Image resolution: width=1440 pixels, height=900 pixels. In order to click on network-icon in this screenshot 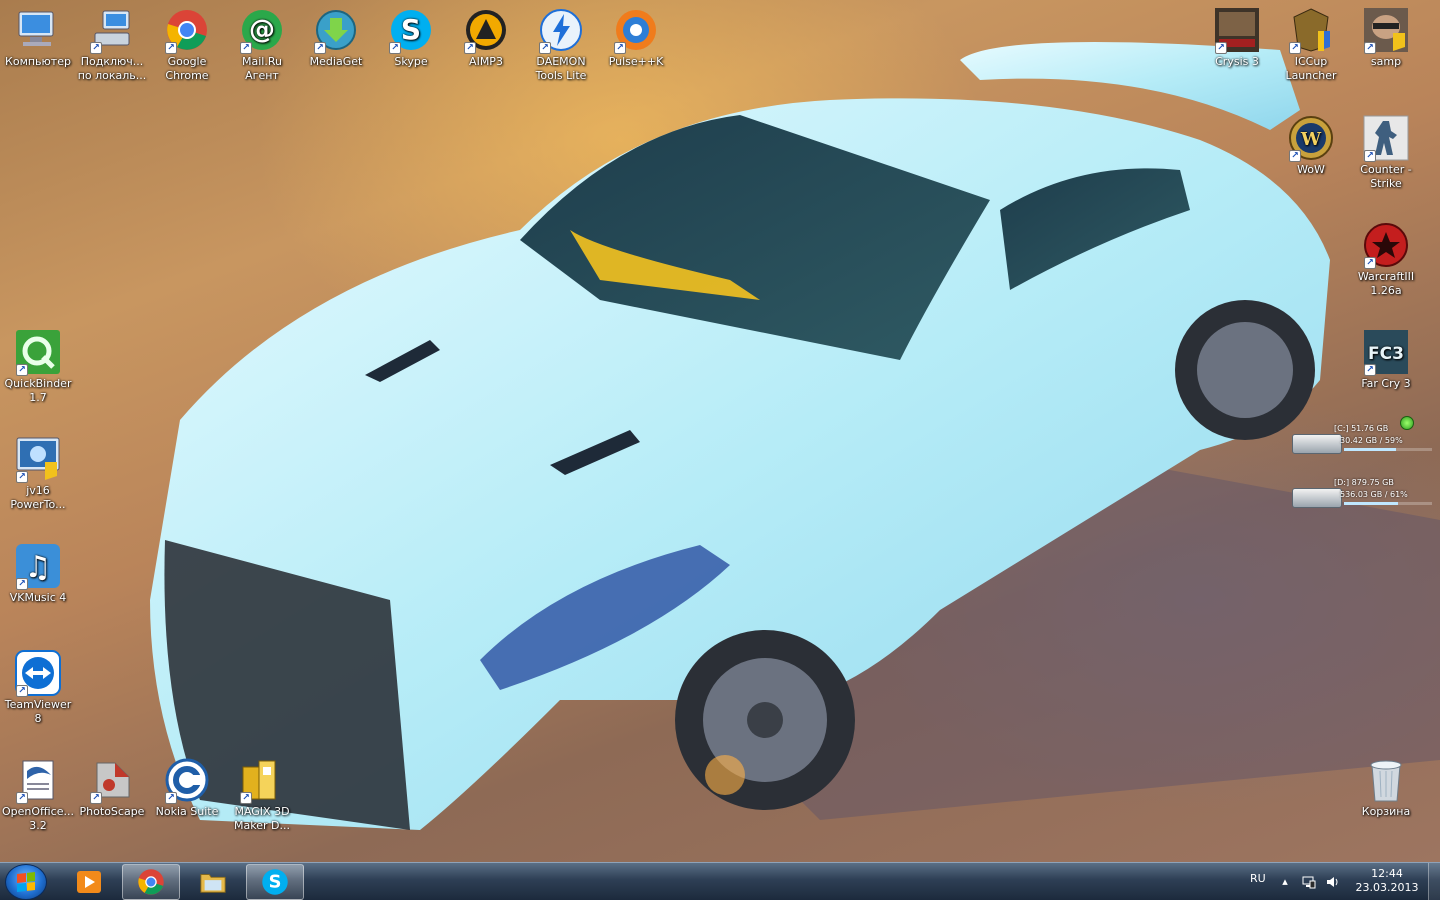, I will do `click(1309, 882)`.